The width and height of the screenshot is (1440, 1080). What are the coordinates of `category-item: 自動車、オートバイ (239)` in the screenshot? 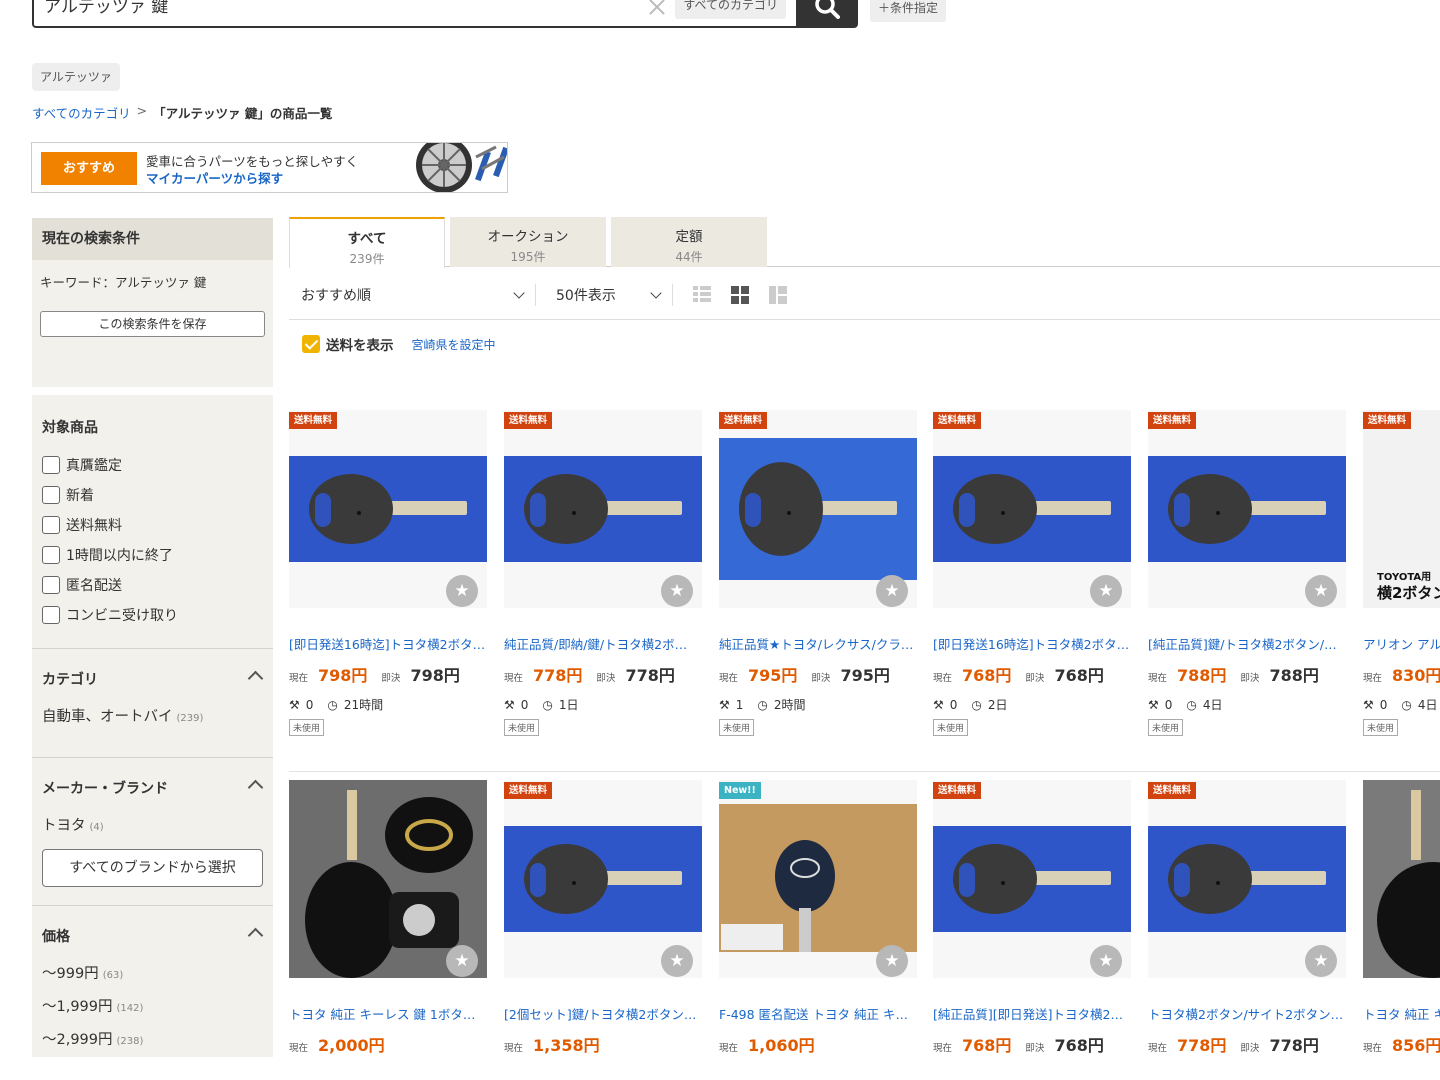 It's located at (152, 729).